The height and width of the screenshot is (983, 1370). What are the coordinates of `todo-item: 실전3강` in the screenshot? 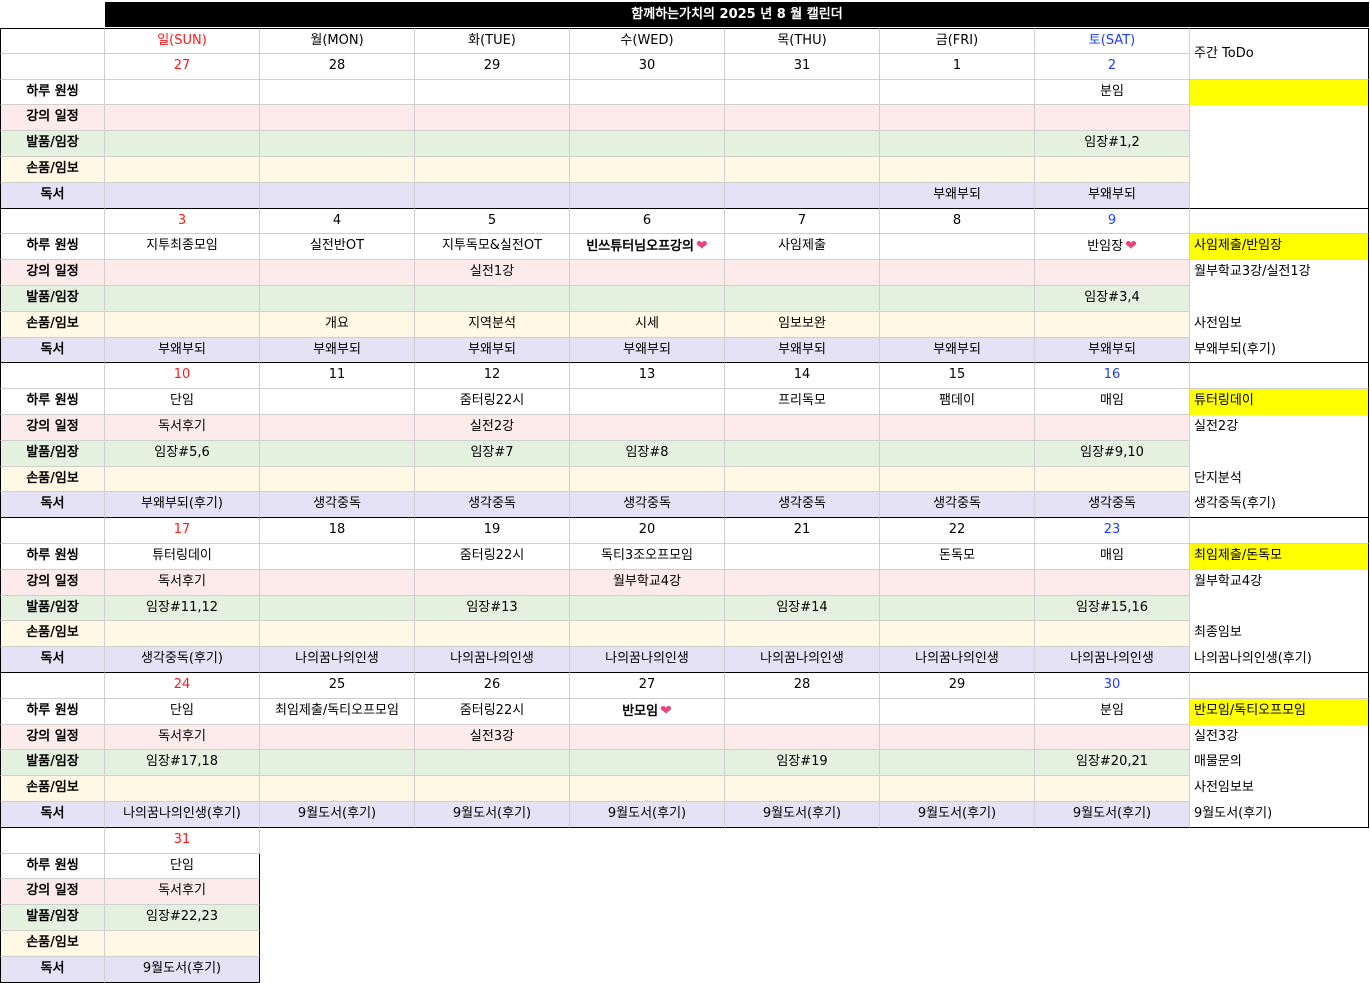 It's located at (1279, 737).